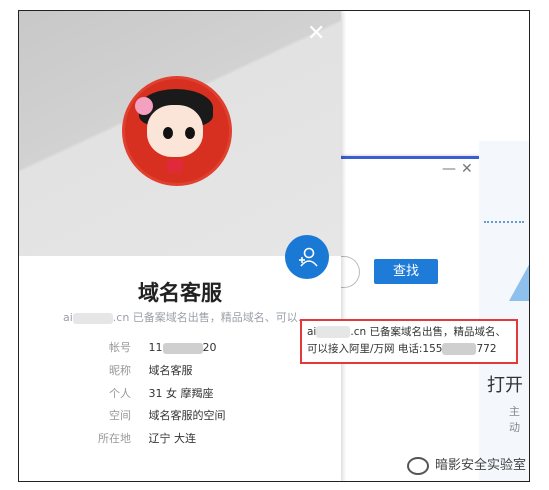  Describe the element at coordinates (406, 271) in the screenshot. I see `search-button: 查找` at that location.